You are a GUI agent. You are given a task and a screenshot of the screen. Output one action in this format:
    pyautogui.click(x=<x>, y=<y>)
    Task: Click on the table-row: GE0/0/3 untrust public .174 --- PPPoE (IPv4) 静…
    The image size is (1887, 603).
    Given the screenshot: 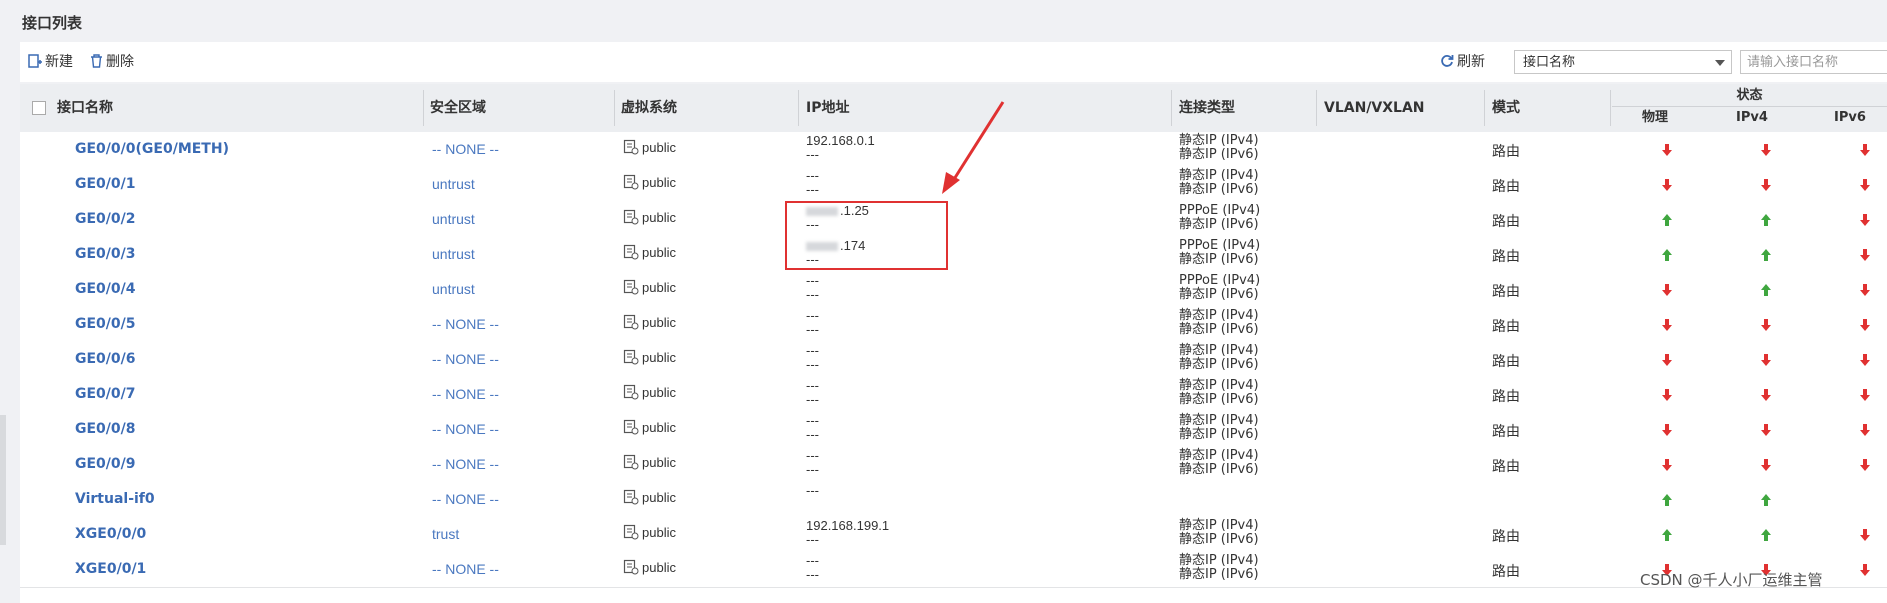 What is the action you would take?
    pyautogui.click(x=953, y=255)
    